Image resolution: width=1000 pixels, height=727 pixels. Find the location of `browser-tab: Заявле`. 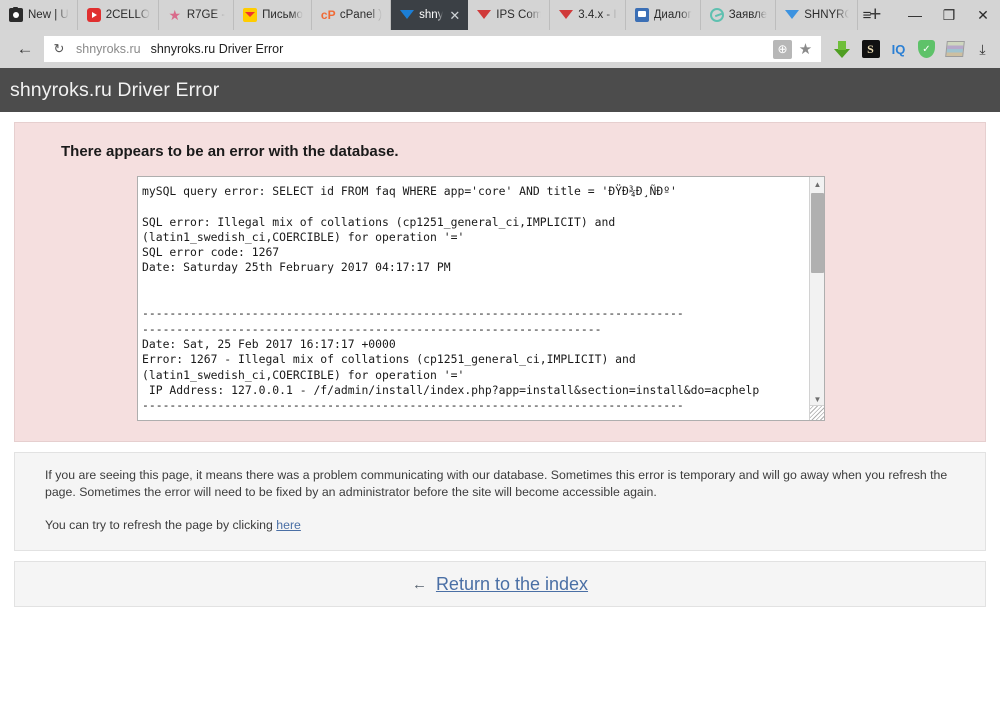

browser-tab: Заявле is located at coordinates (738, 15).